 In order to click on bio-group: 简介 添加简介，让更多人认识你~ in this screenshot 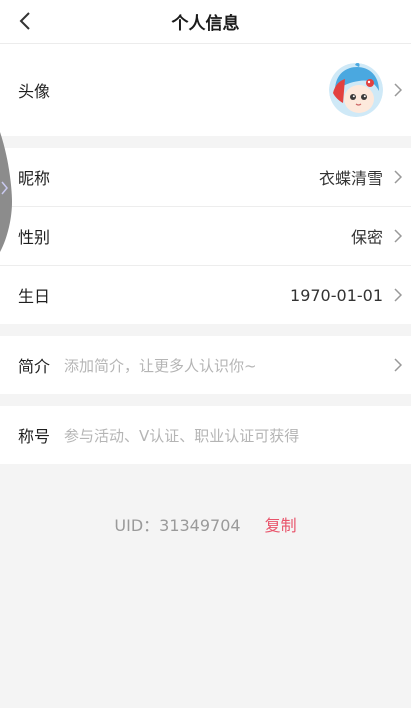, I will do `click(205, 365)`.